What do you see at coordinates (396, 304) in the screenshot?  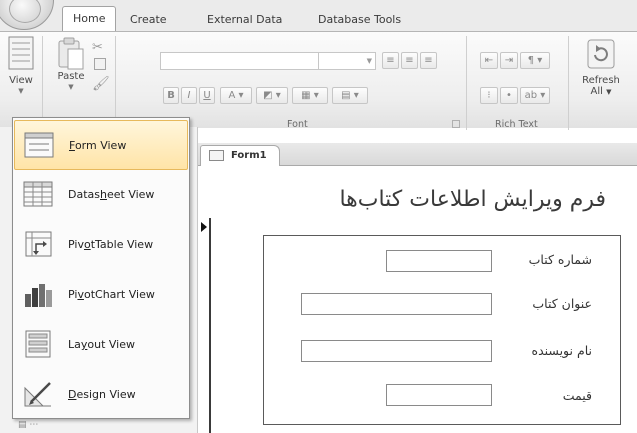 I see `book-title-field` at bounding box center [396, 304].